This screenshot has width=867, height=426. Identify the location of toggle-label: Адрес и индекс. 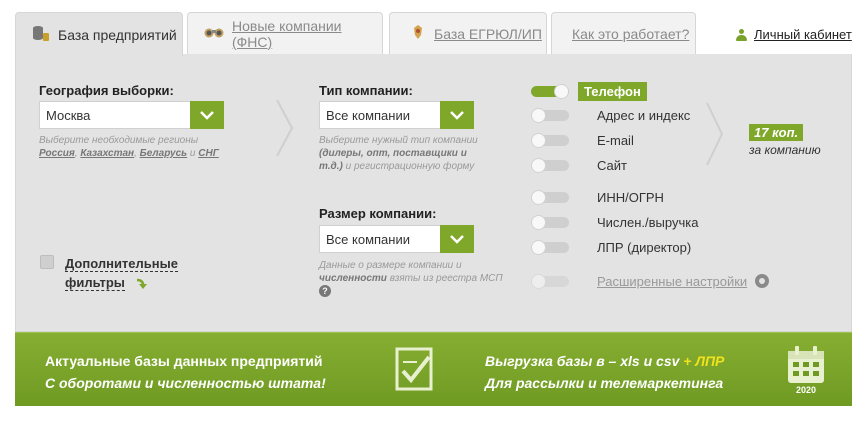
(644, 115).